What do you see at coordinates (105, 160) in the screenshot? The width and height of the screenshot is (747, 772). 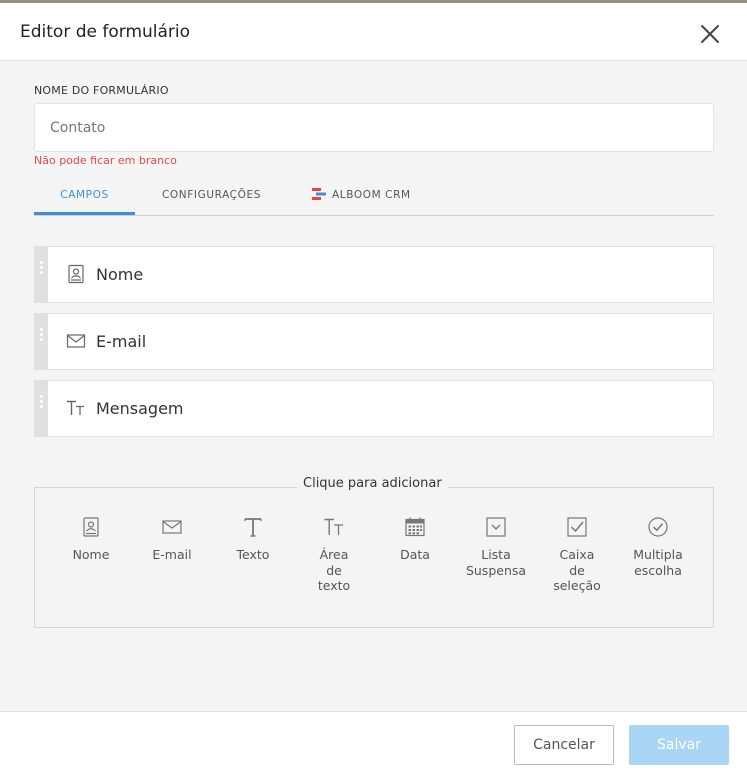 I see `form-name-error: Não pode ficar em branco` at bounding box center [105, 160].